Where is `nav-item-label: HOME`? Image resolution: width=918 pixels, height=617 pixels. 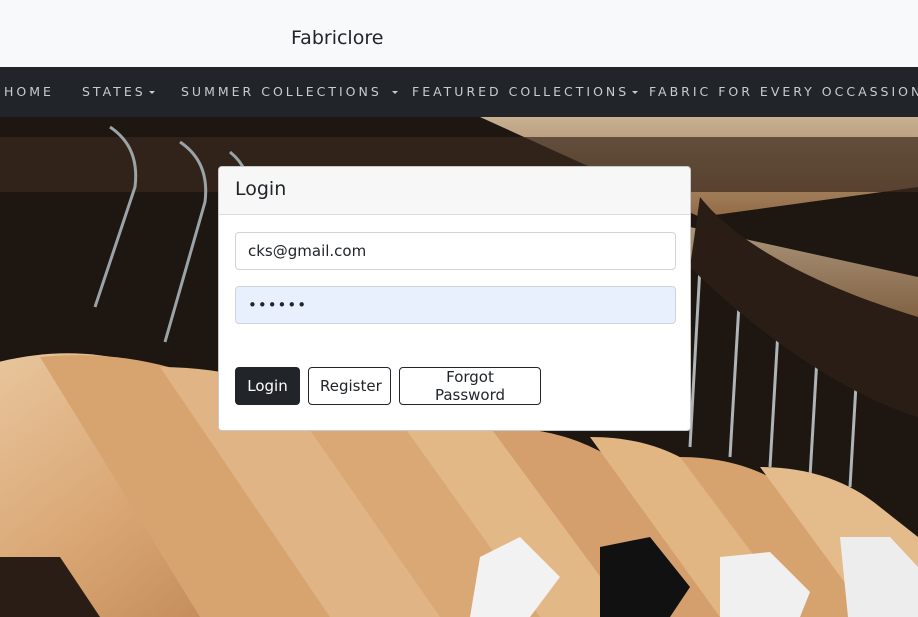 nav-item-label: HOME is located at coordinates (29, 91).